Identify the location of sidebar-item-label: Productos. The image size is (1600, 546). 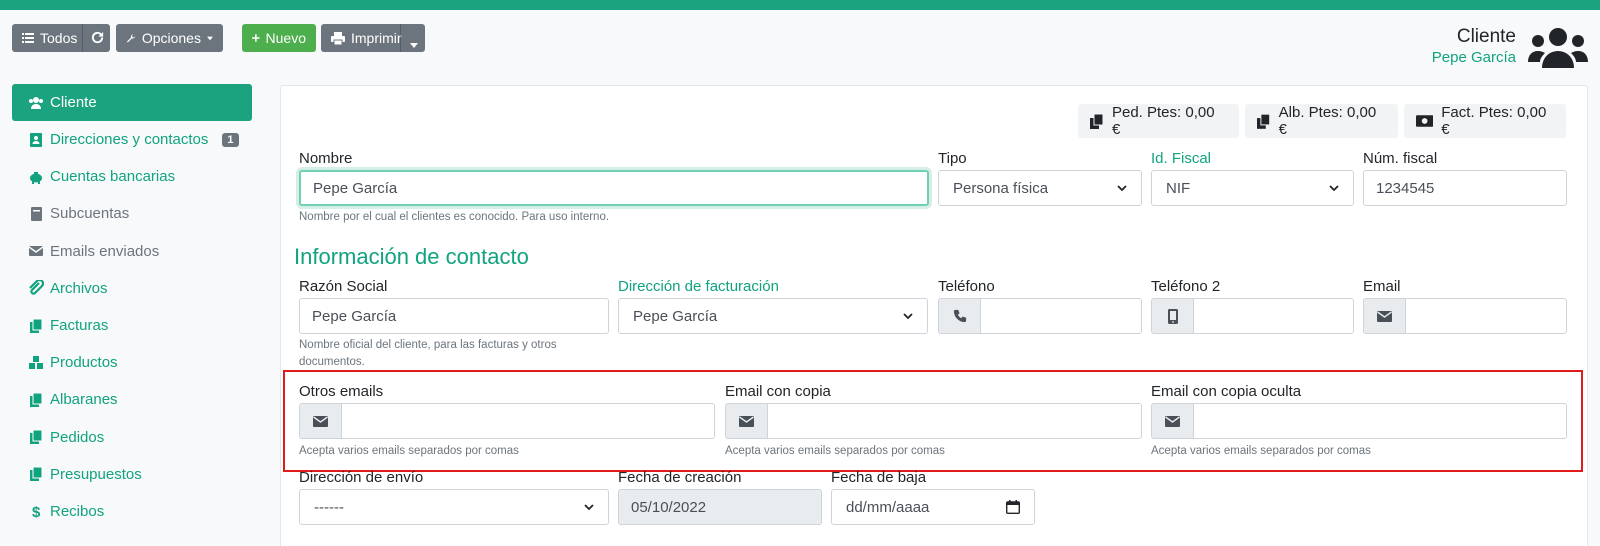
(84, 363).